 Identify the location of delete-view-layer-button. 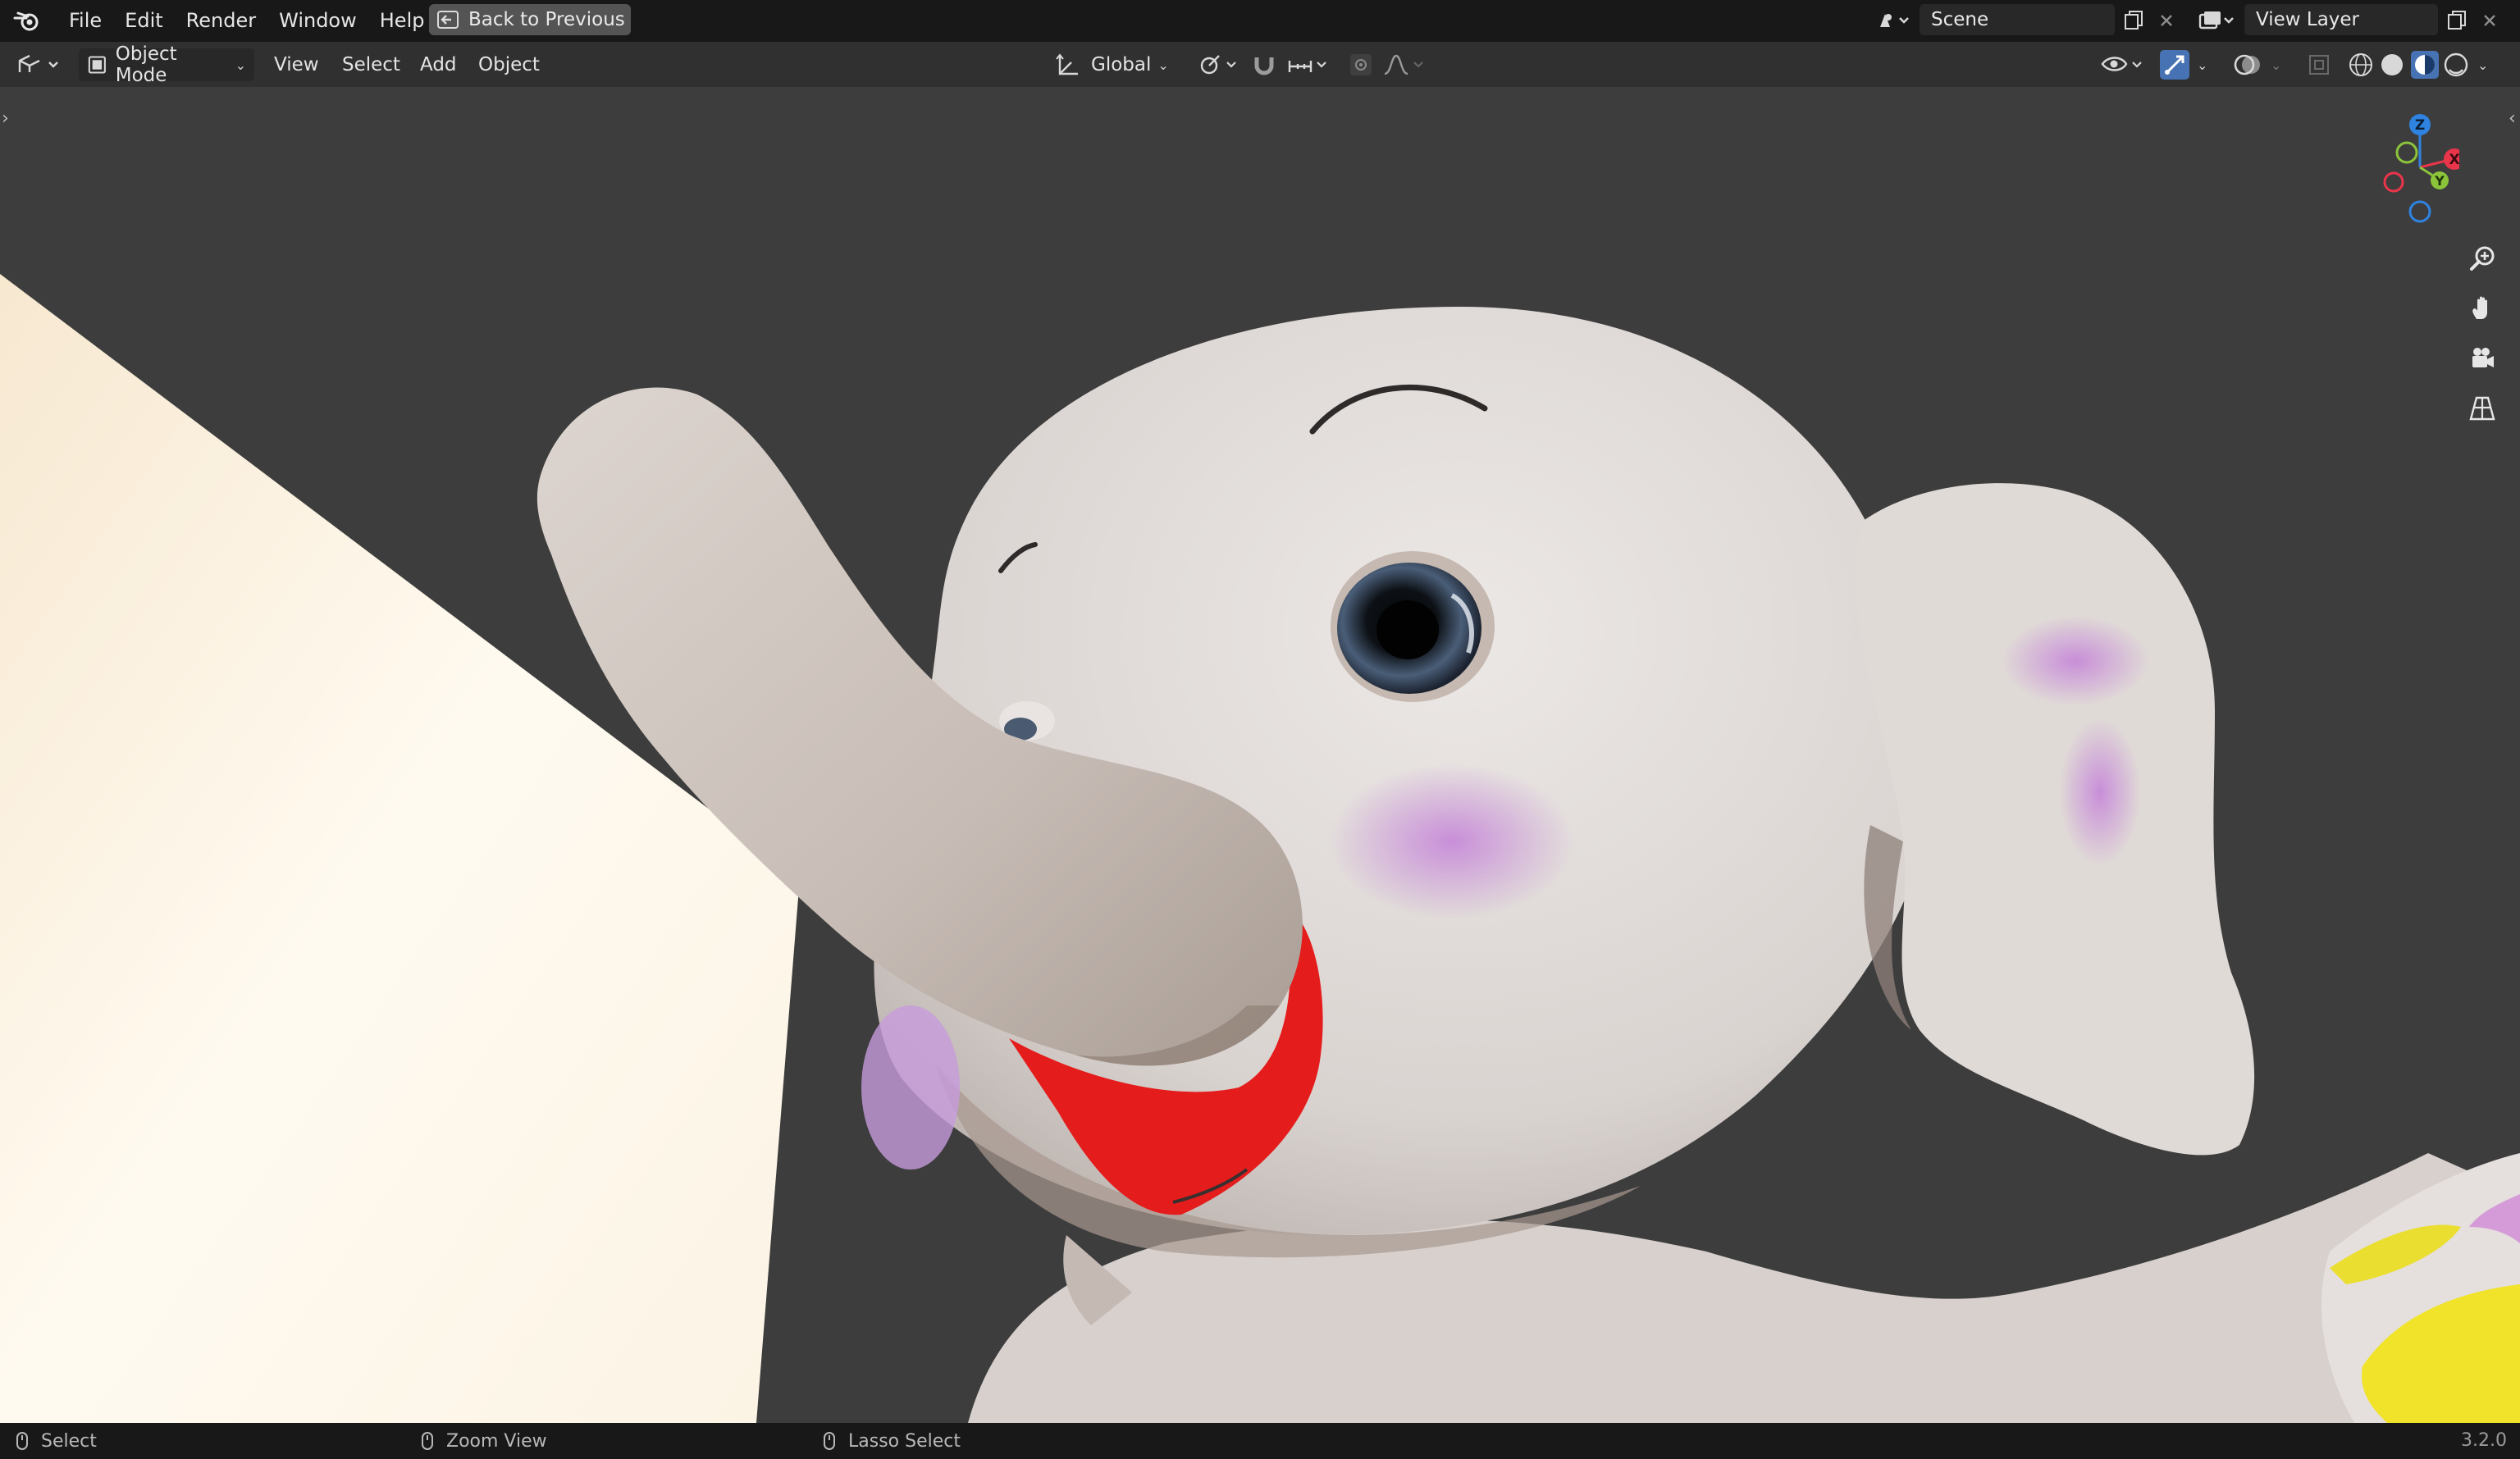
(2490, 20).